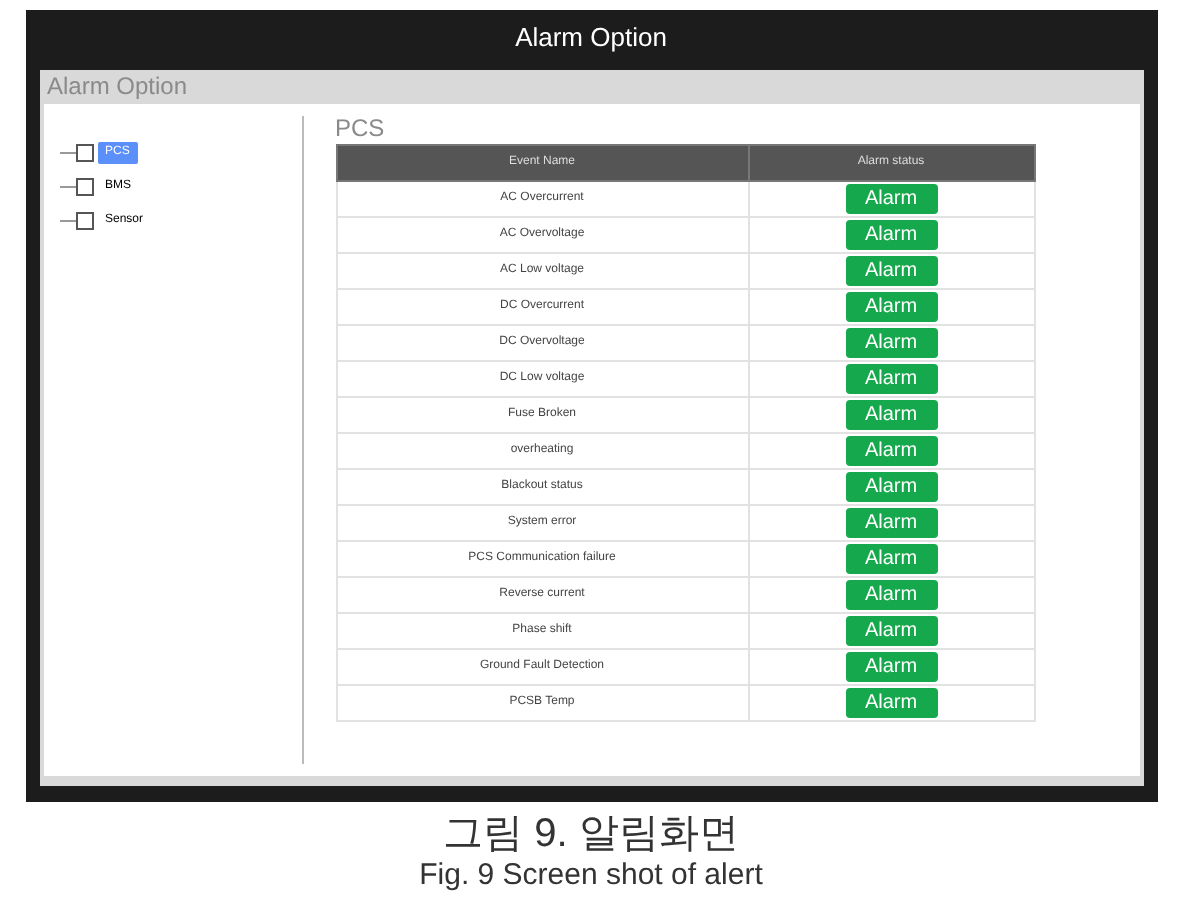  What do you see at coordinates (117, 87) in the screenshot?
I see `panel-title: Alarm Option` at bounding box center [117, 87].